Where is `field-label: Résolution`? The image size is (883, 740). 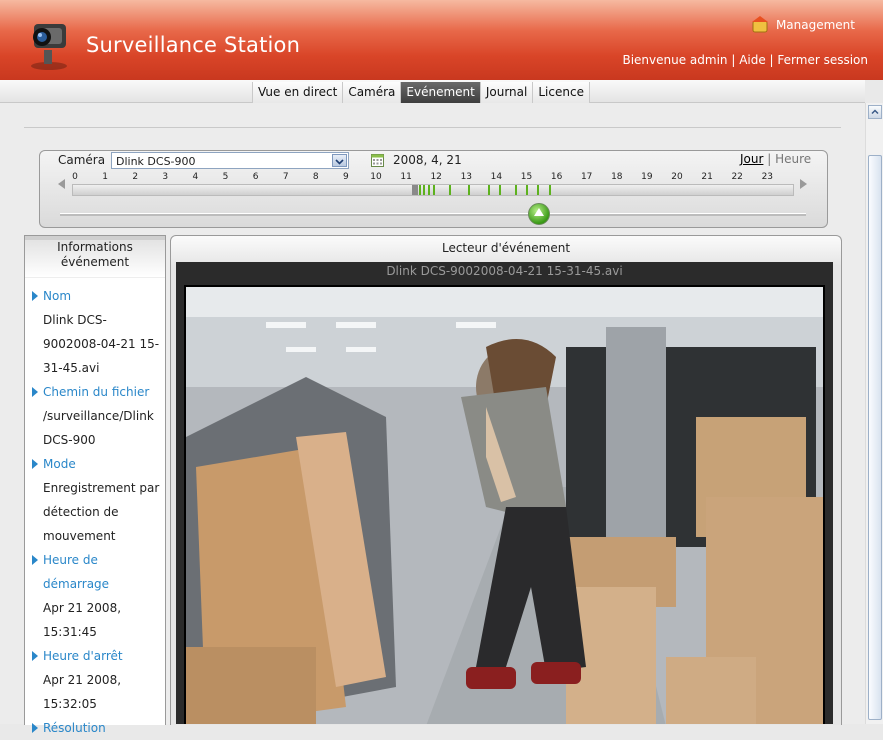
field-label: Résolution is located at coordinates (95, 728).